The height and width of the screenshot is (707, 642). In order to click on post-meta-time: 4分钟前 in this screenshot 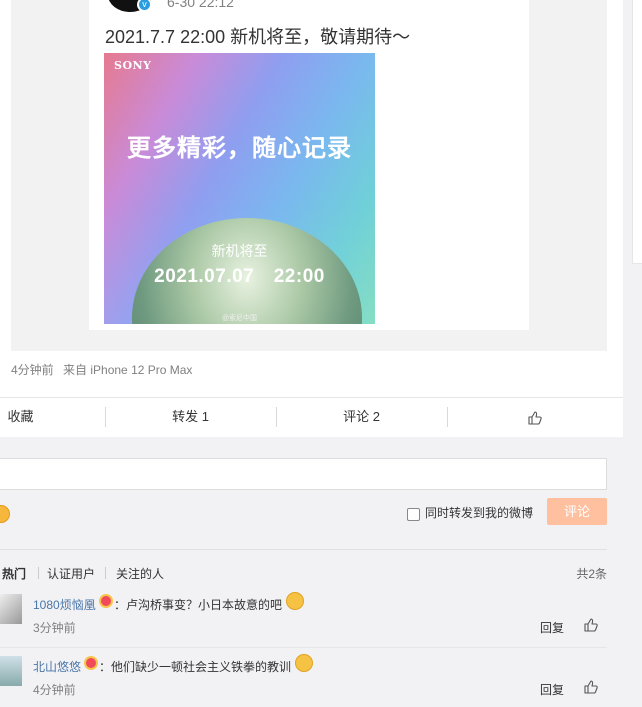, I will do `click(32, 370)`.